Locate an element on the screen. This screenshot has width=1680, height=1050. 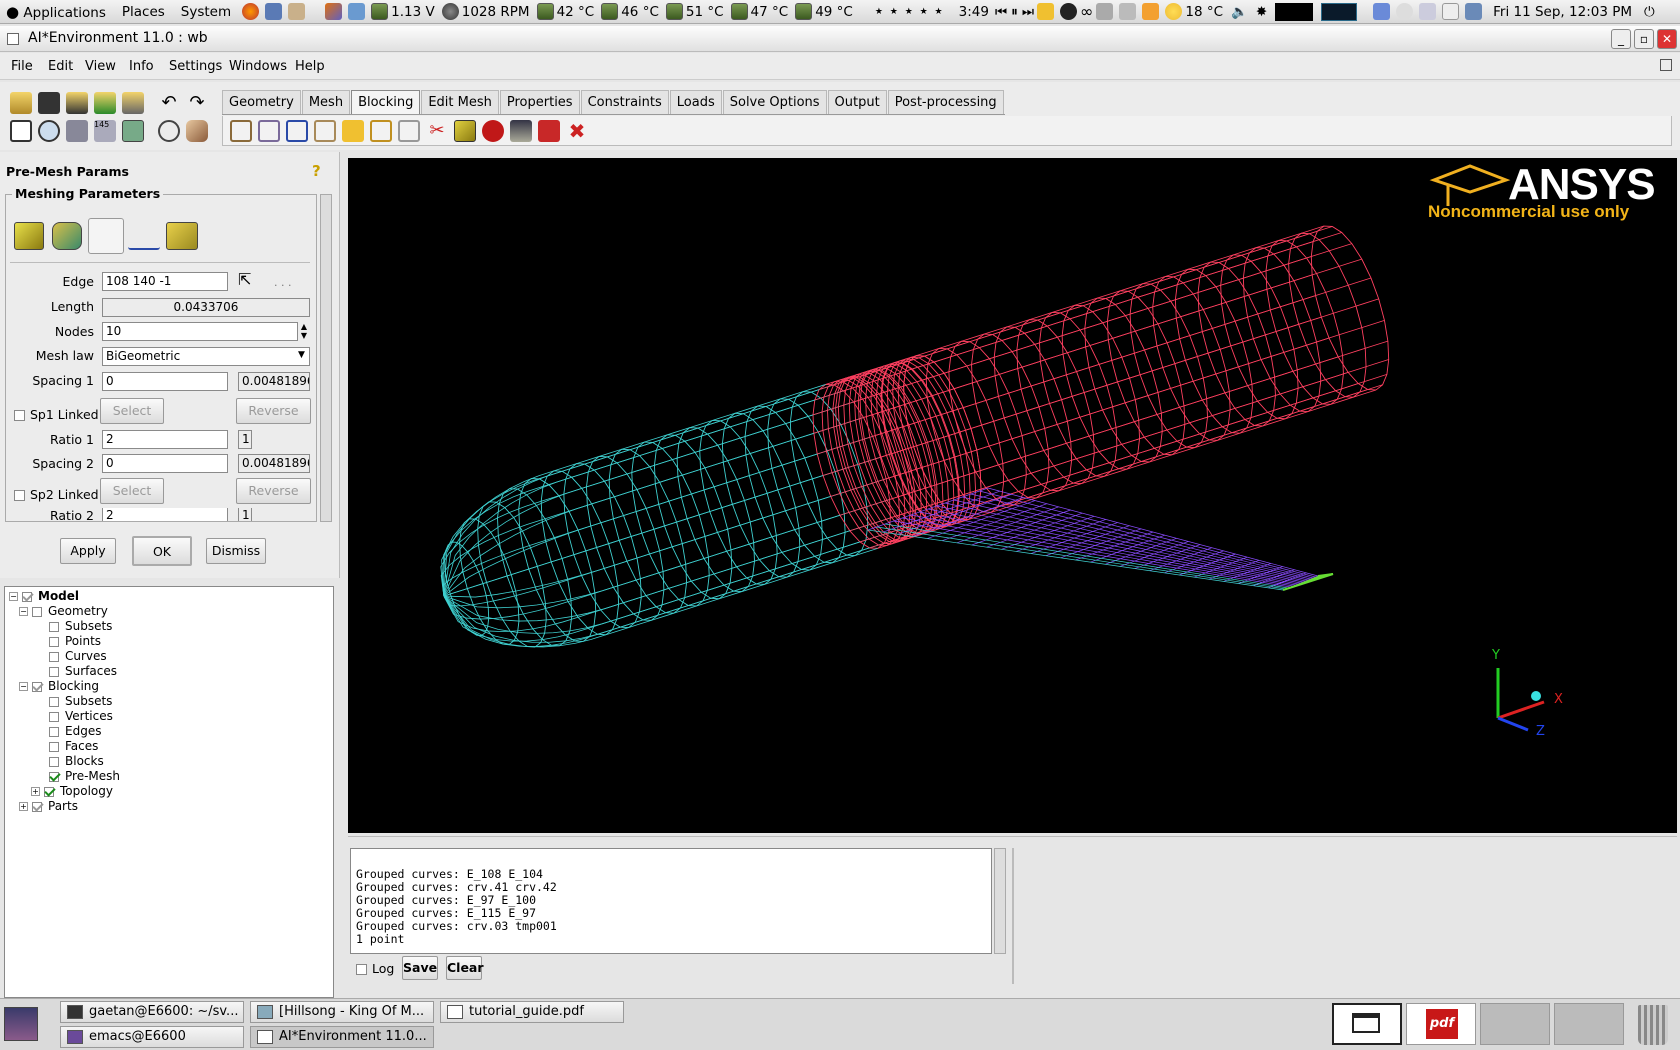
tab-properties: Properties is located at coordinates (539, 102).